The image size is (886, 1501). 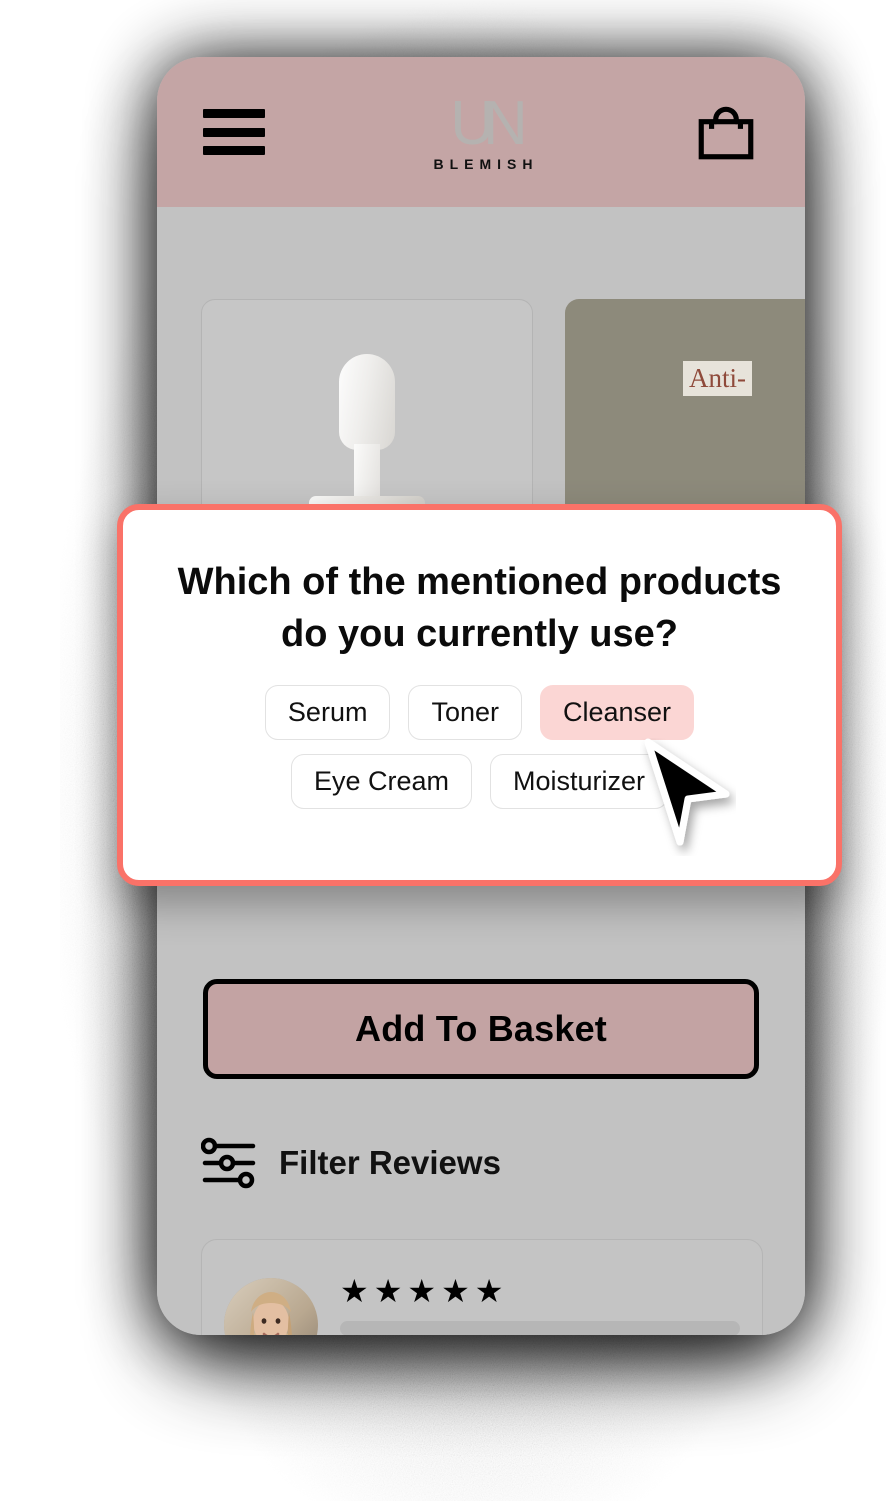 What do you see at coordinates (489, 123) in the screenshot?
I see `logo-primary-text: UN` at bounding box center [489, 123].